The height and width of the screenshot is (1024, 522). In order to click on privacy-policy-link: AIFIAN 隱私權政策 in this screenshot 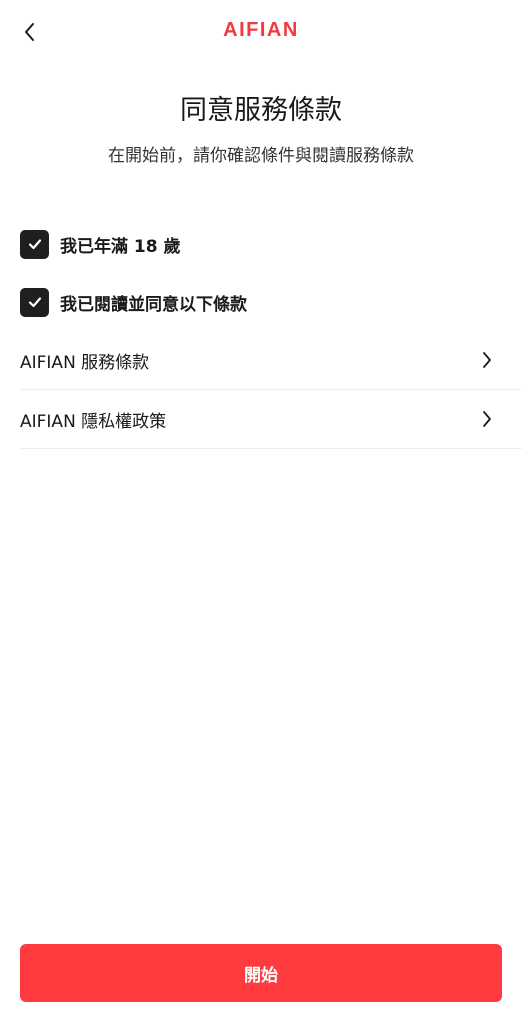, I will do `click(271, 419)`.